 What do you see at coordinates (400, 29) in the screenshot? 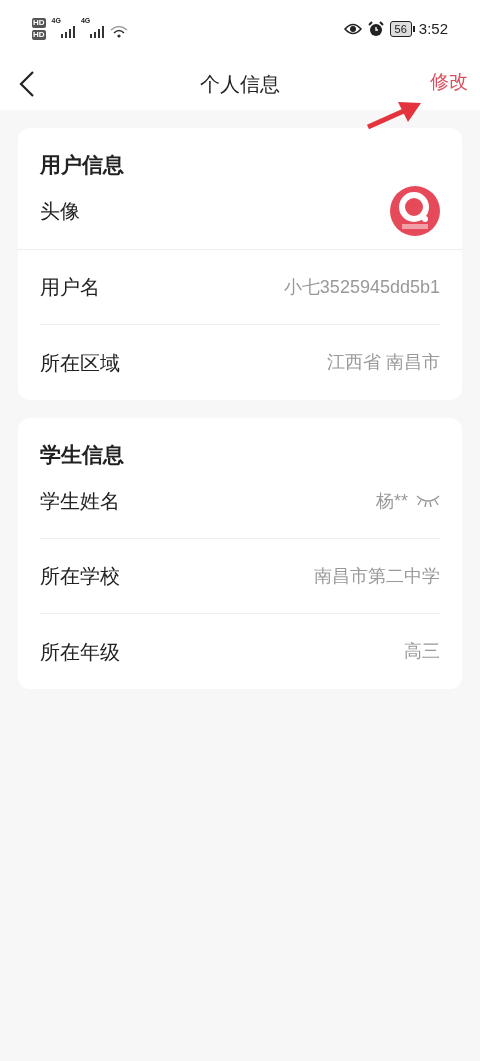
I see `battery-indicator: 56` at bounding box center [400, 29].